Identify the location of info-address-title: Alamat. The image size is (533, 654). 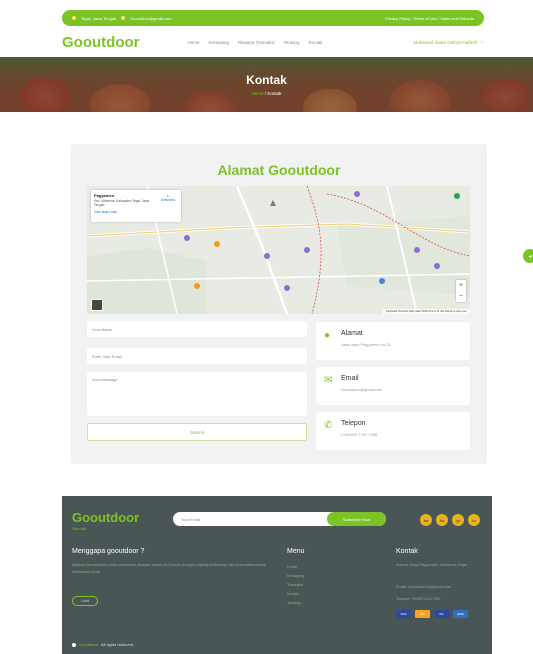
(352, 333).